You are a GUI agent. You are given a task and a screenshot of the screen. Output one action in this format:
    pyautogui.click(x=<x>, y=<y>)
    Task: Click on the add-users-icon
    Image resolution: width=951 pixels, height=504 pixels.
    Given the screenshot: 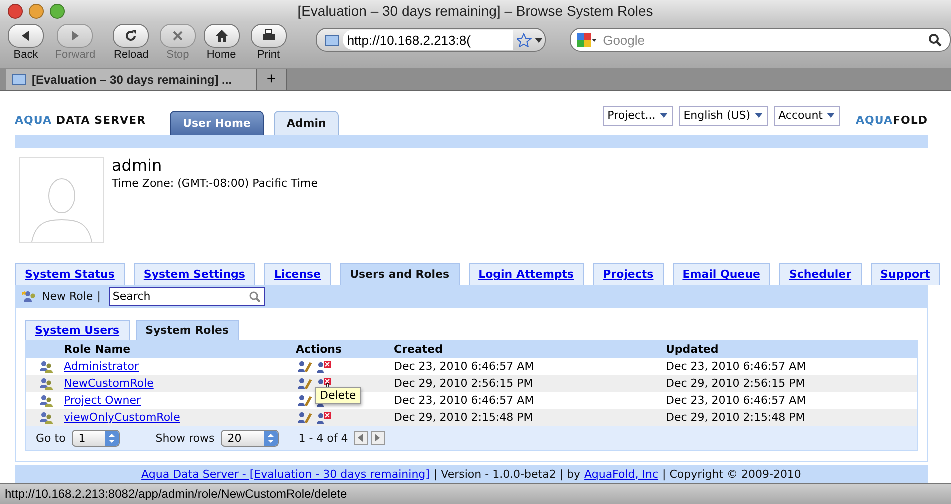 What is the action you would take?
    pyautogui.click(x=30, y=297)
    